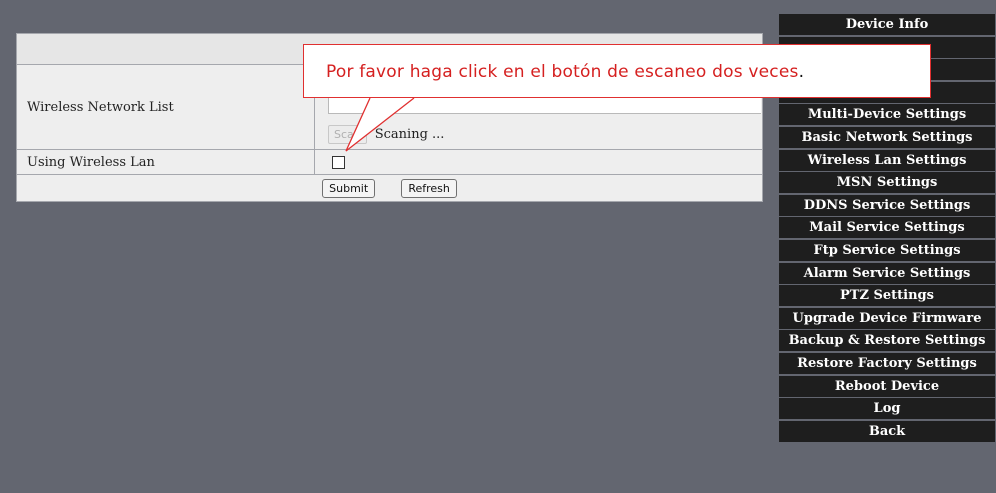 The height and width of the screenshot is (493, 996). What do you see at coordinates (538, 162) in the screenshot?
I see `using-wireless-cell` at bounding box center [538, 162].